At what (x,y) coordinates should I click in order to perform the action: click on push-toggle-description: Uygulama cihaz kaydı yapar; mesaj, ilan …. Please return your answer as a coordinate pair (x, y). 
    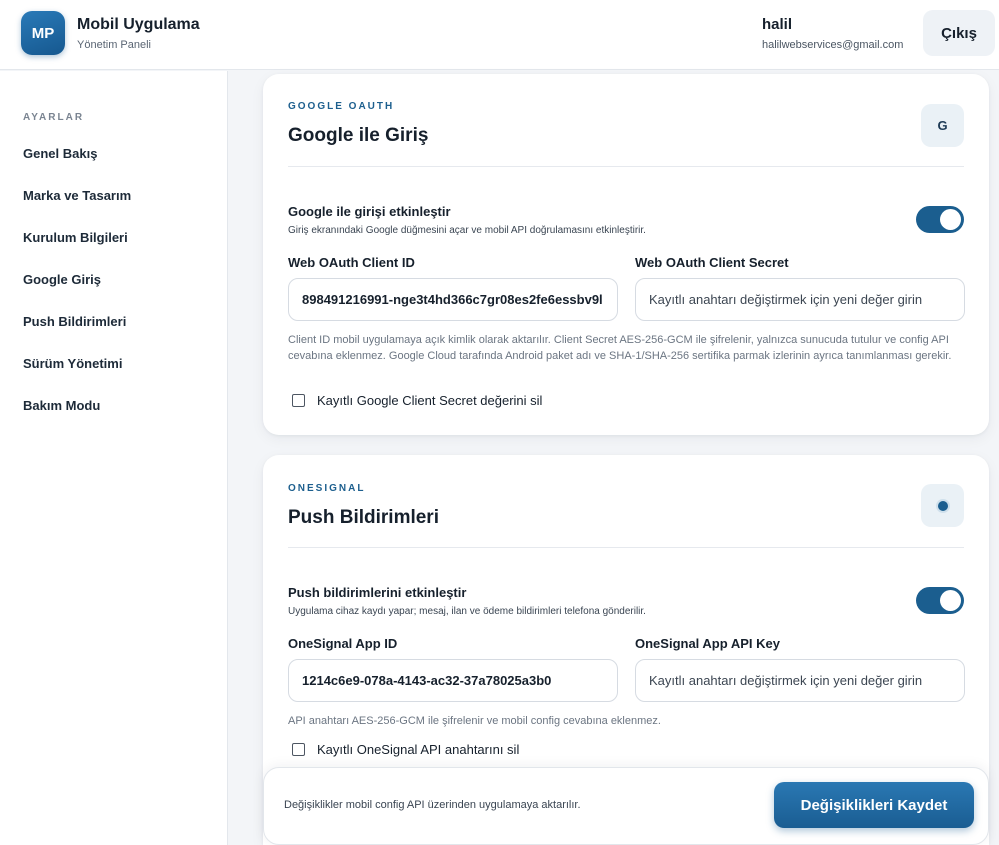
    Looking at the image, I should click on (467, 611).